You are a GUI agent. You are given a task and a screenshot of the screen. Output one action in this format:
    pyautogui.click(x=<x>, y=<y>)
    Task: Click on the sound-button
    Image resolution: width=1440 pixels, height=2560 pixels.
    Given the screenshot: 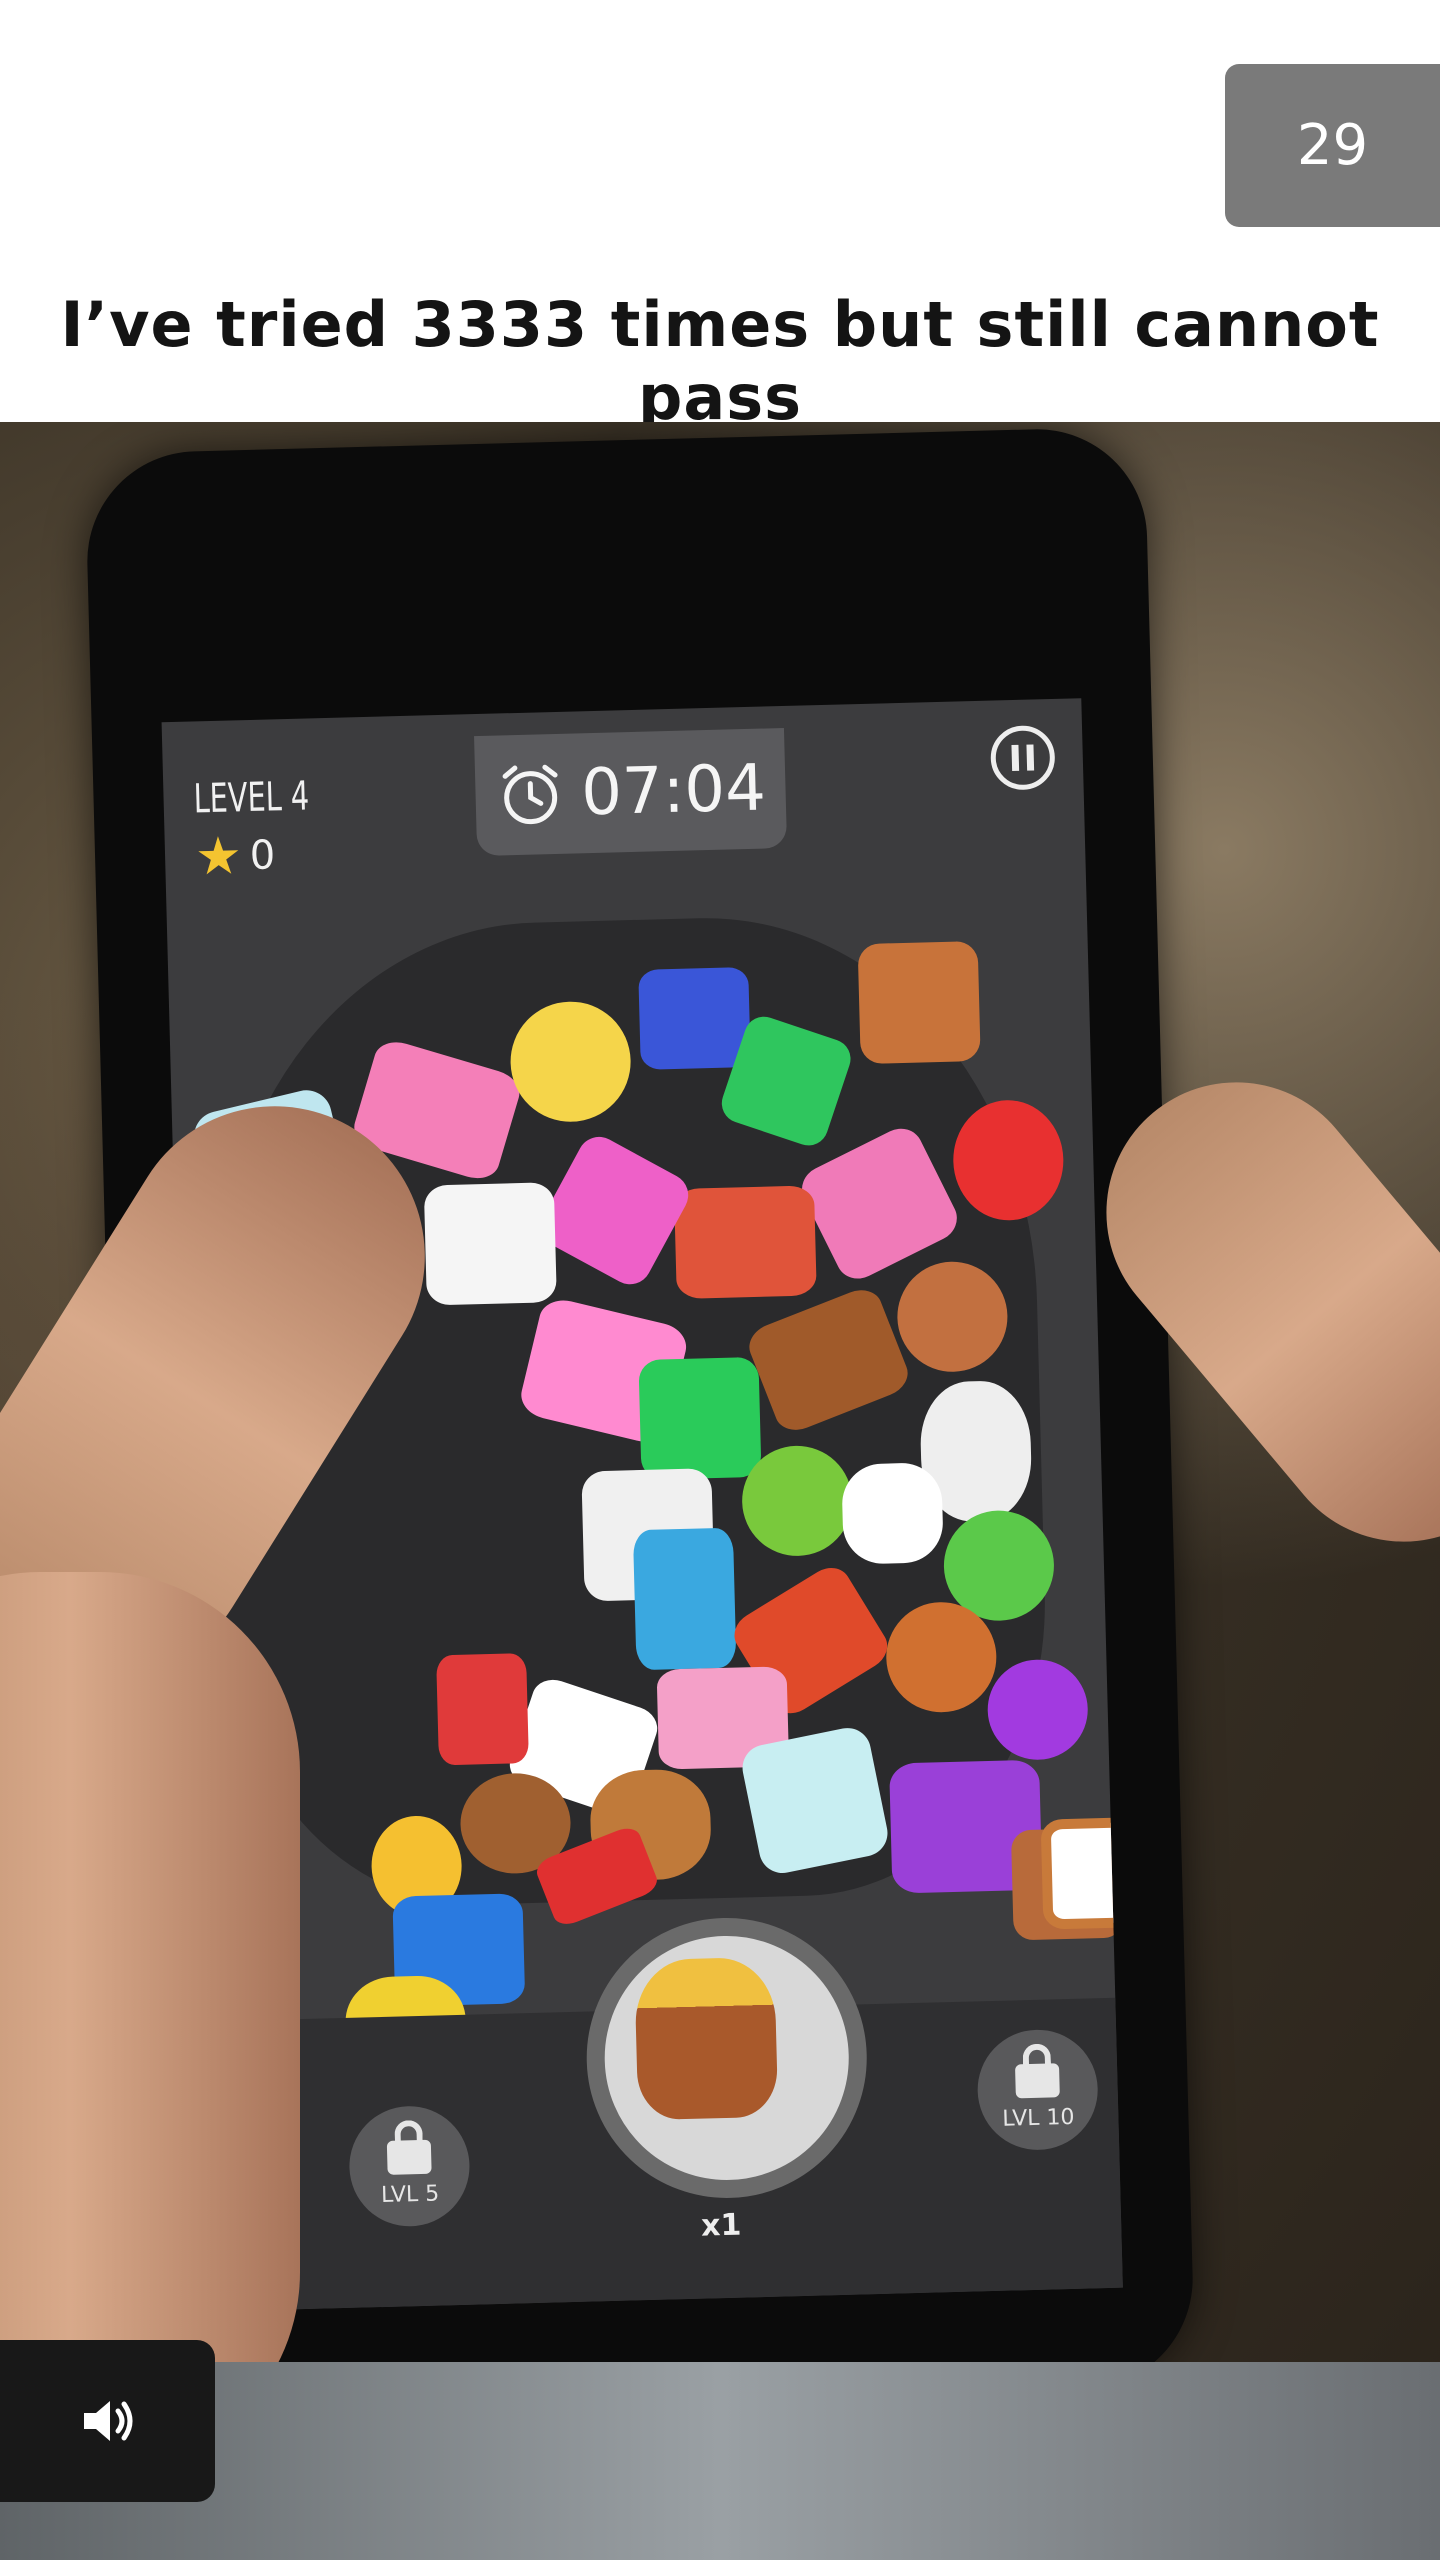 What is the action you would take?
    pyautogui.click(x=107, y=2421)
    